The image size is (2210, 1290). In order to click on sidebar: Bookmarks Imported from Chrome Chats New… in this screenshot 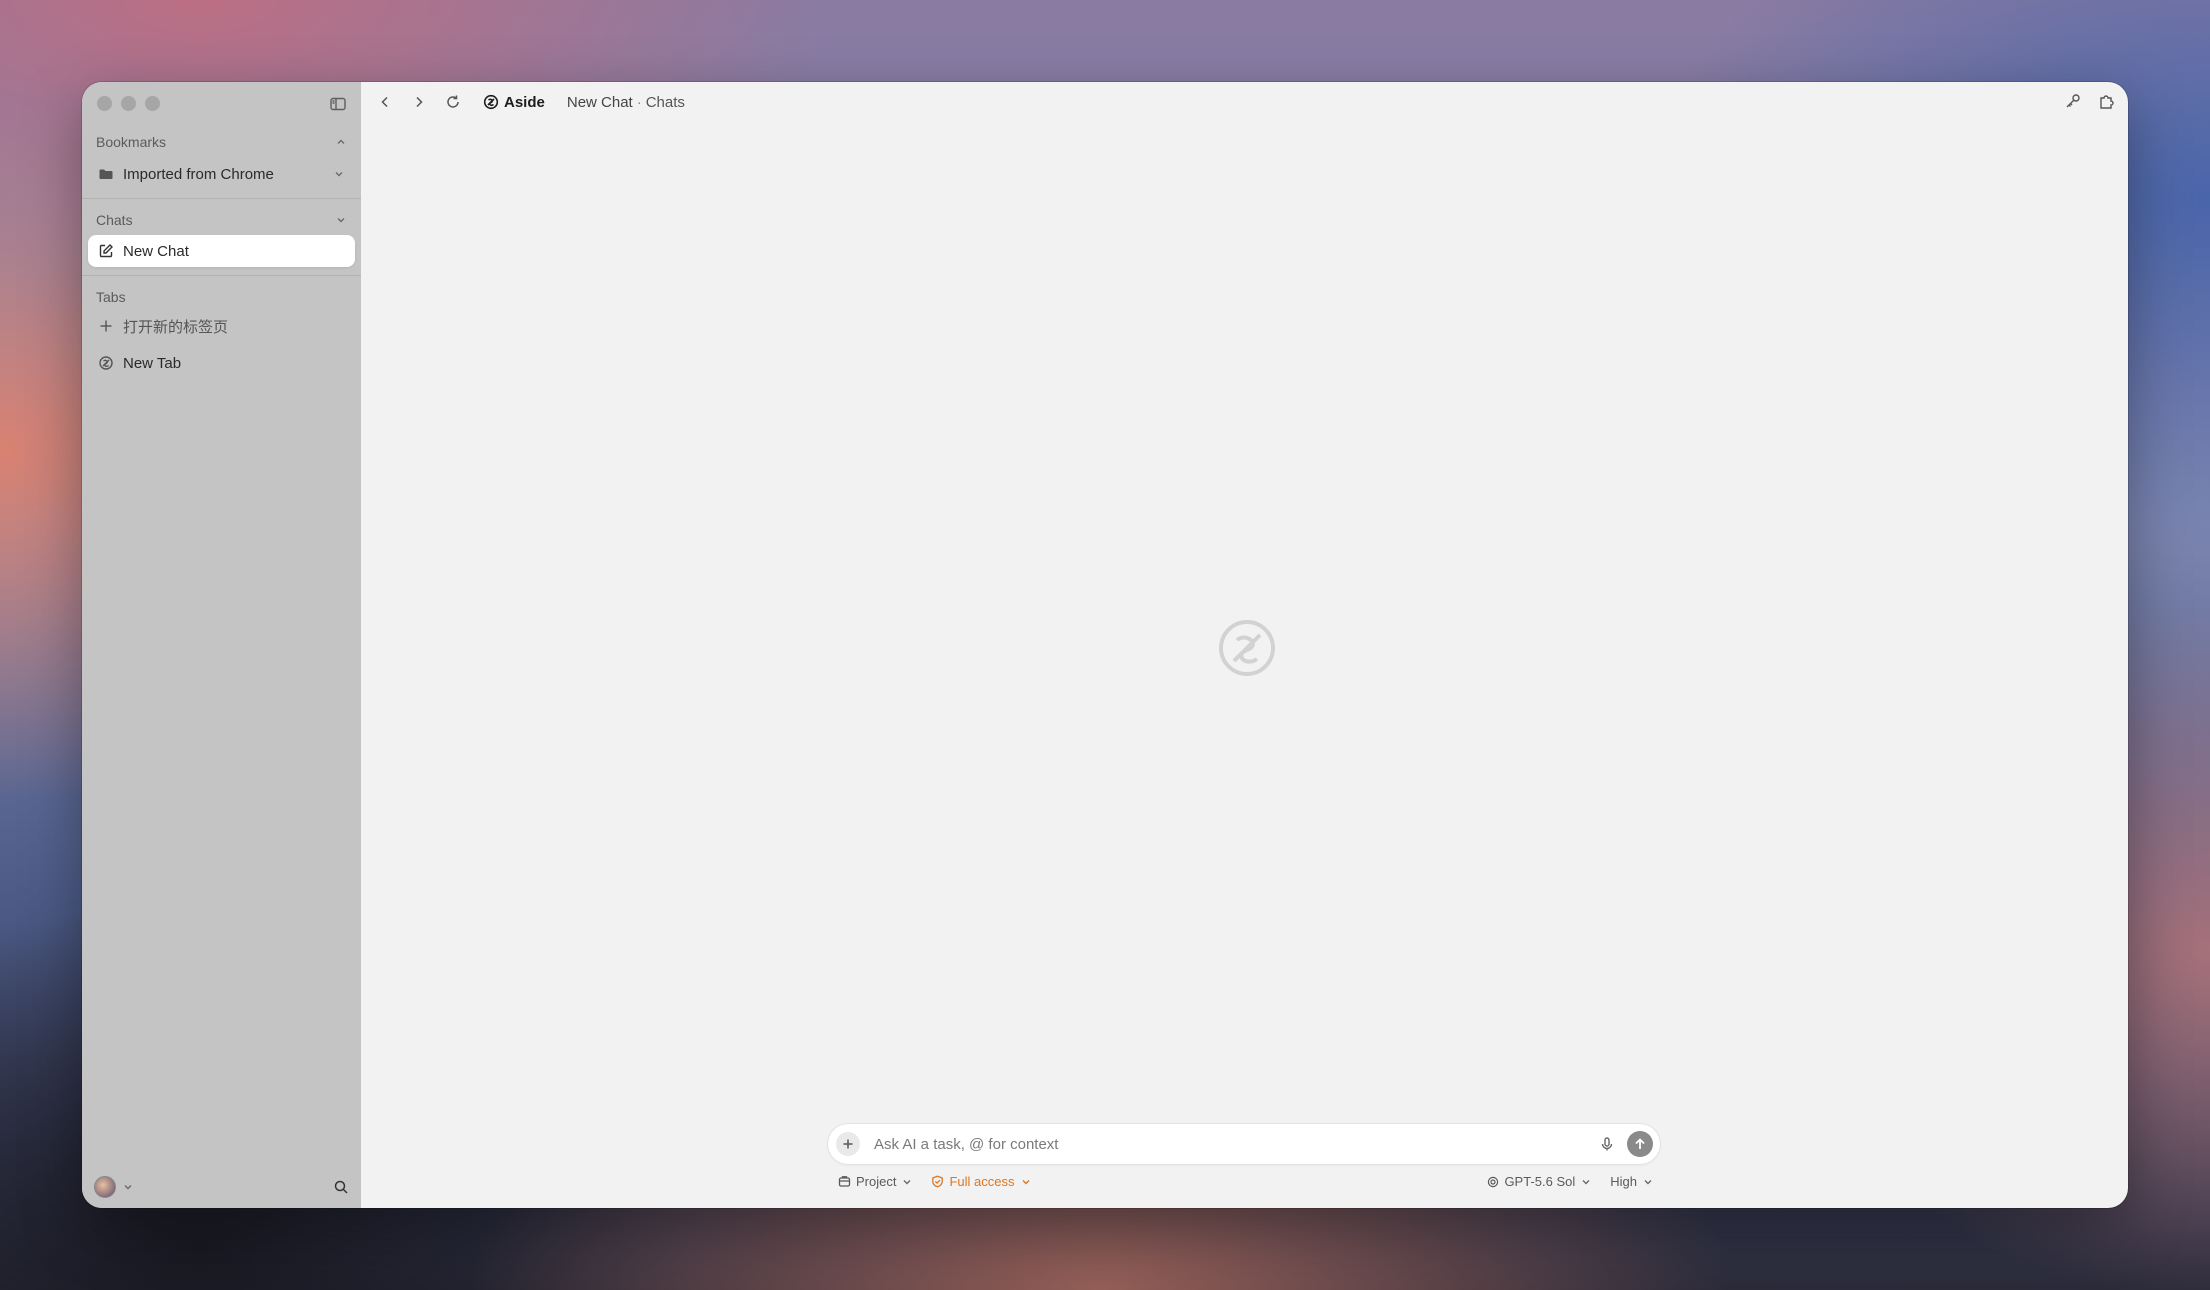, I will do `click(221, 645)`.